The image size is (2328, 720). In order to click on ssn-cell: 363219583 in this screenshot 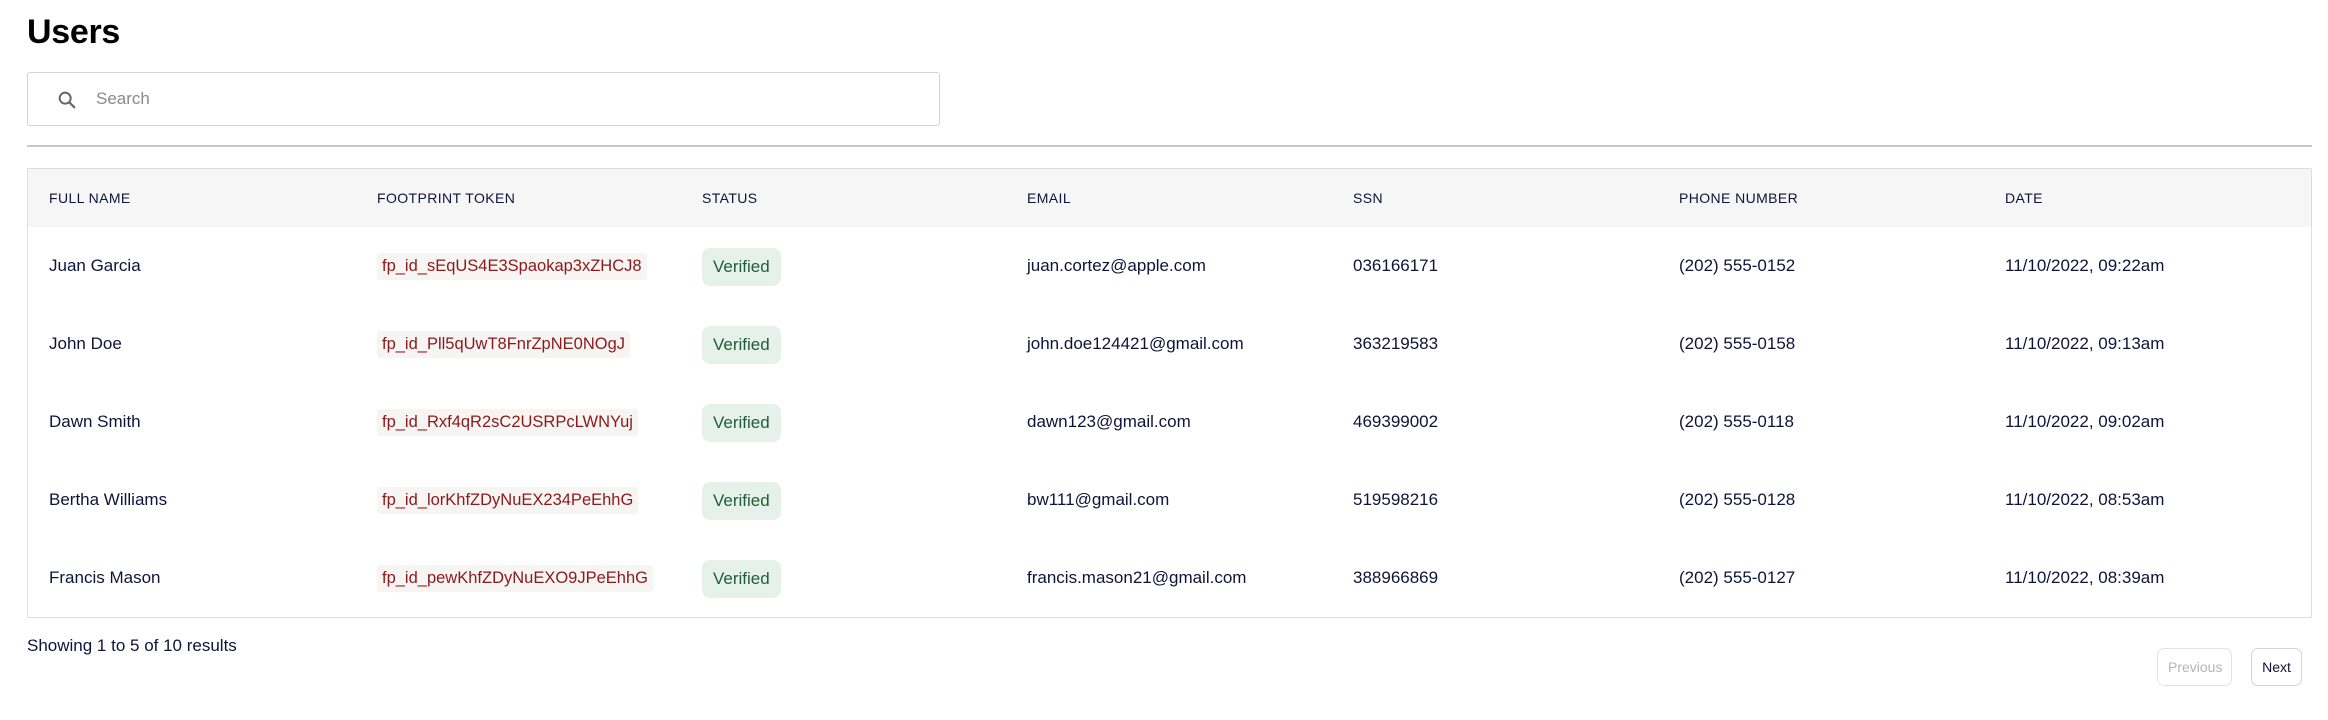, I will do `click(1396, 343)`.